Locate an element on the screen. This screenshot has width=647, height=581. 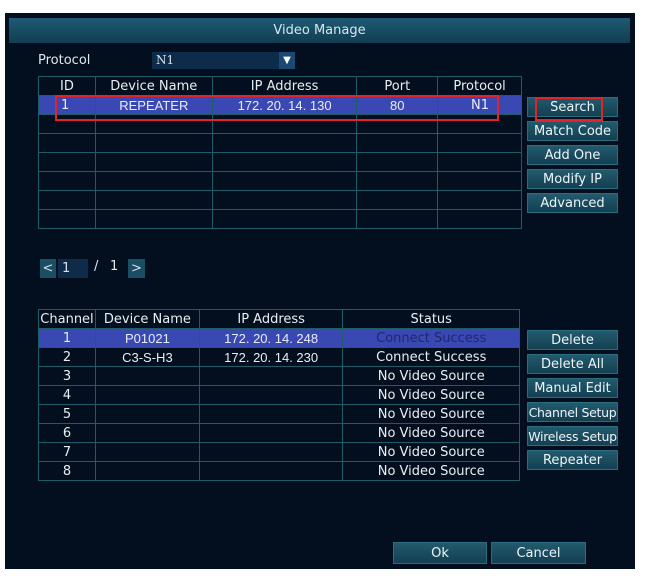
channel-row: 5 No Video Source is located at coordinates (279, 414).